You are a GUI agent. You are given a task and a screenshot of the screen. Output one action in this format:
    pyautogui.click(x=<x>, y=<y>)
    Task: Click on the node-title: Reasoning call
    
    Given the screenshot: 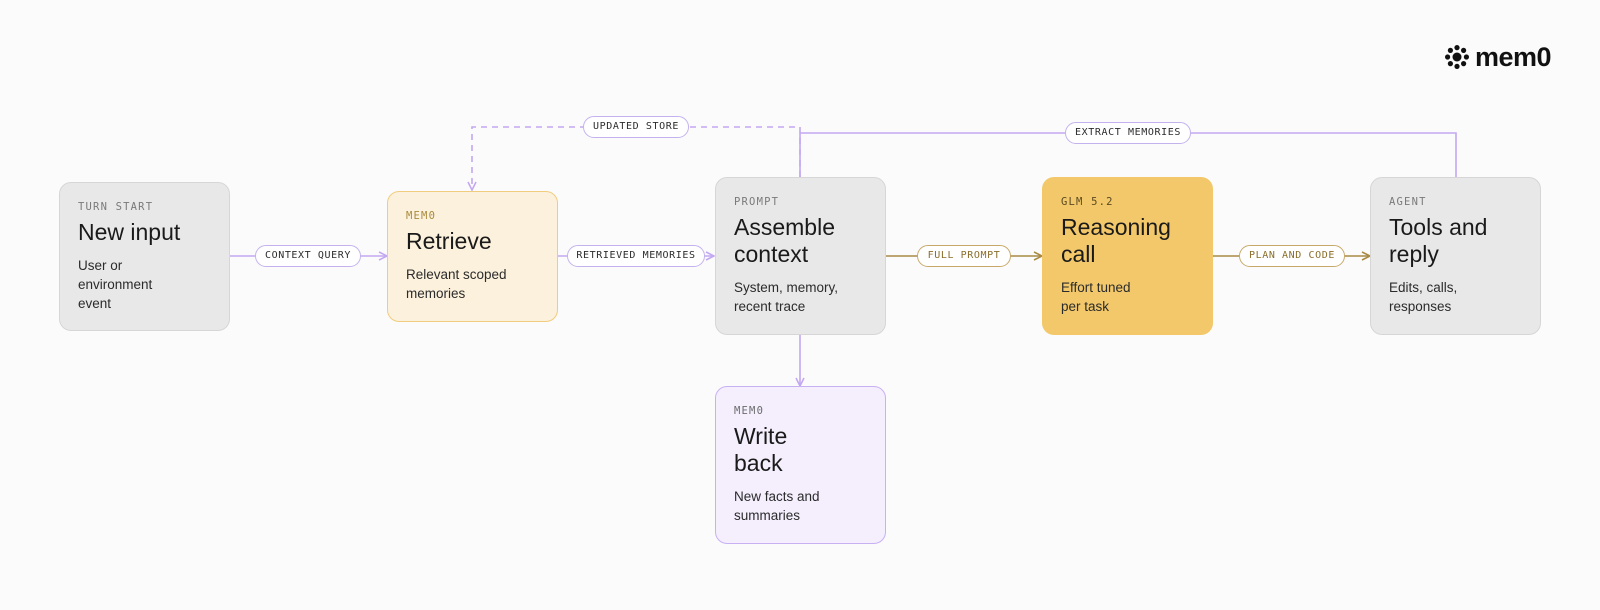 What is the action you would take?
    pyautogui.click(x=1116, y=240)
    